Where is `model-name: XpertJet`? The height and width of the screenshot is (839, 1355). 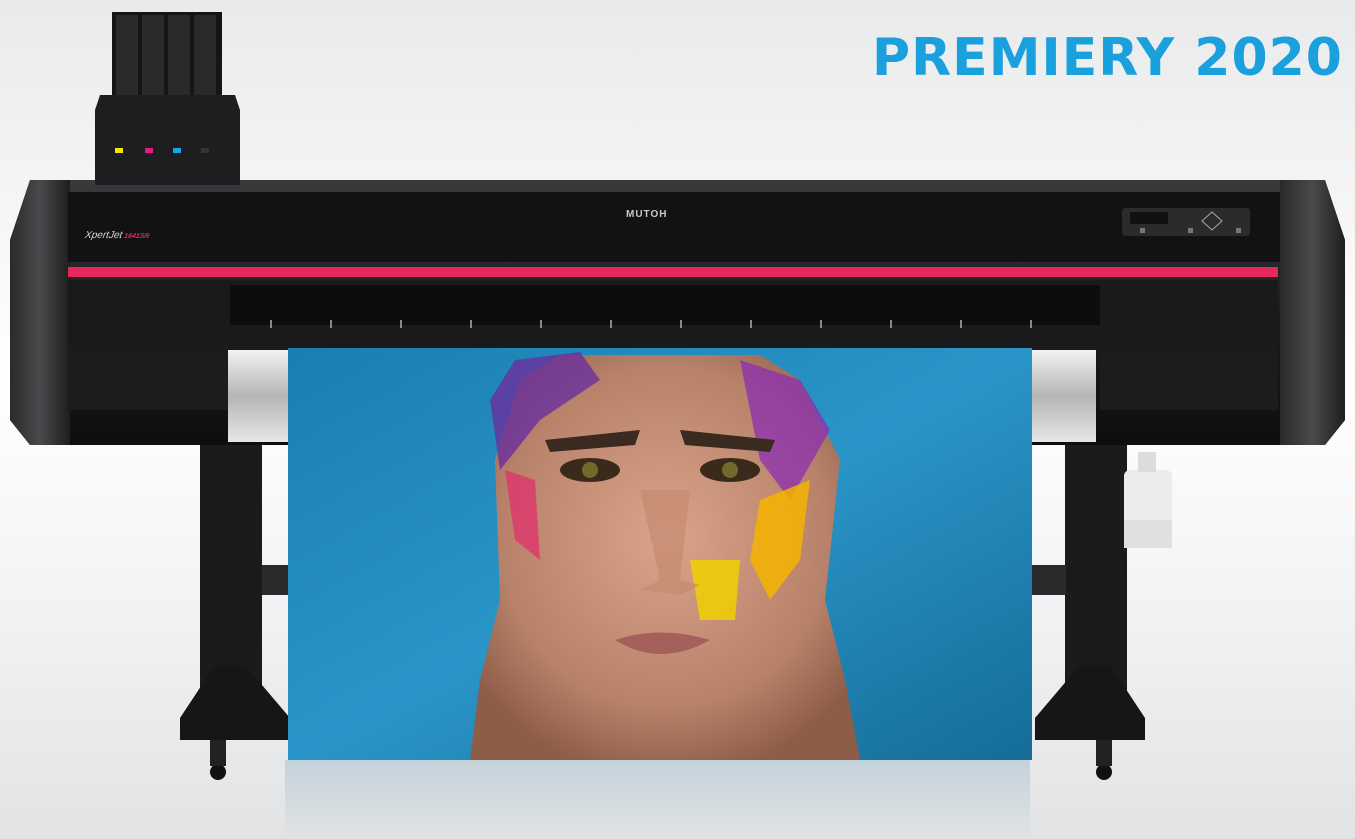
model-name: XpertJet is located at coordinates (104, 235).